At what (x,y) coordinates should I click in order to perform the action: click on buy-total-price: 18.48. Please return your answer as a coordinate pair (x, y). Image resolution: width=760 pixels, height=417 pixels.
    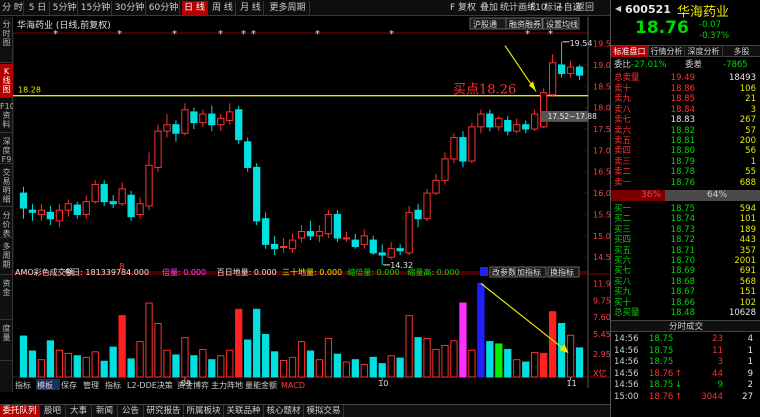
    Looking at the image, I should click on (682, 313).